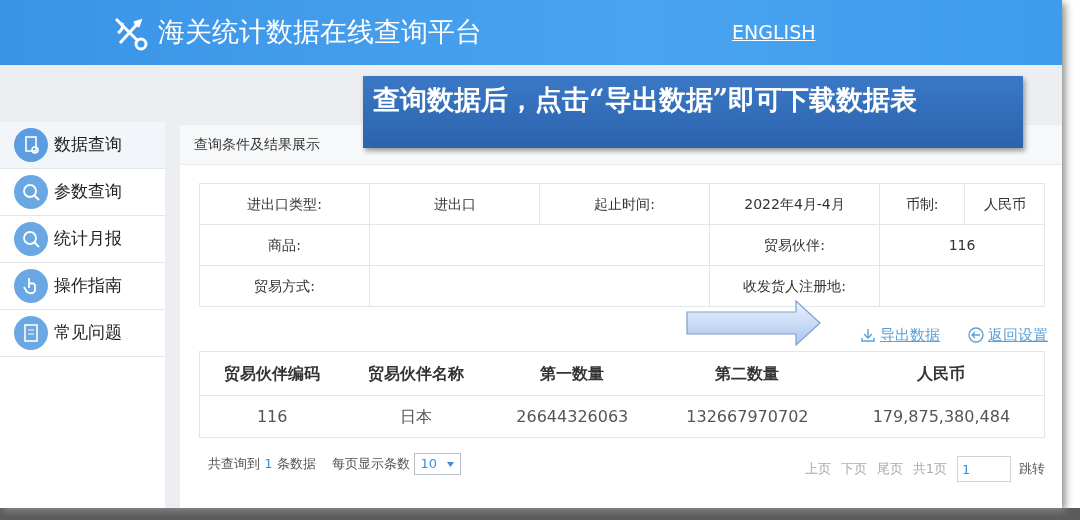 The height and width of the screenshot is (520, 1080). Describe the element at coordinates (572, 416) in the screenshot. I see `table-cell: 26644326063` at that location.